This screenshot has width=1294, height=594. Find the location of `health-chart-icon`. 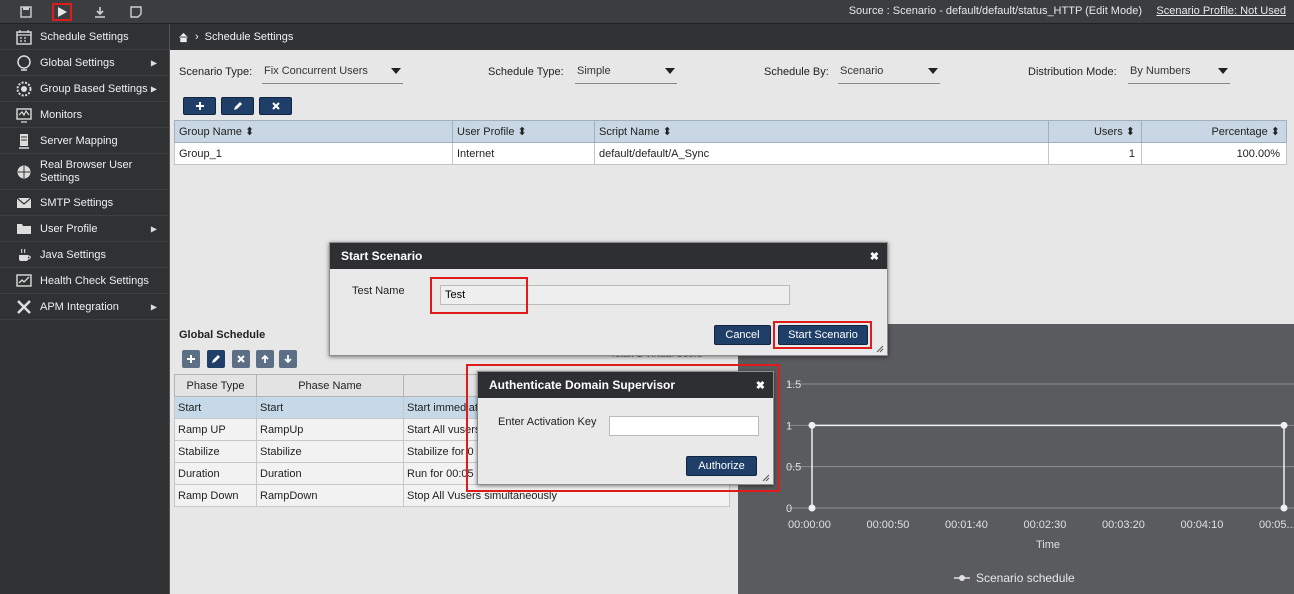

health-chart-icon is located at coordinates (24, 281).